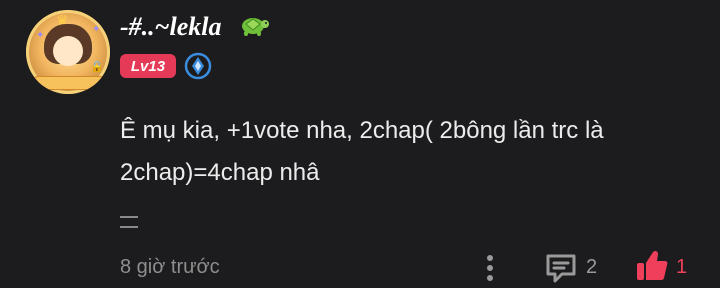  Describe the element at coordinates (170, 27) in the screenshot. I see `username: -#..~lekla` at that location.